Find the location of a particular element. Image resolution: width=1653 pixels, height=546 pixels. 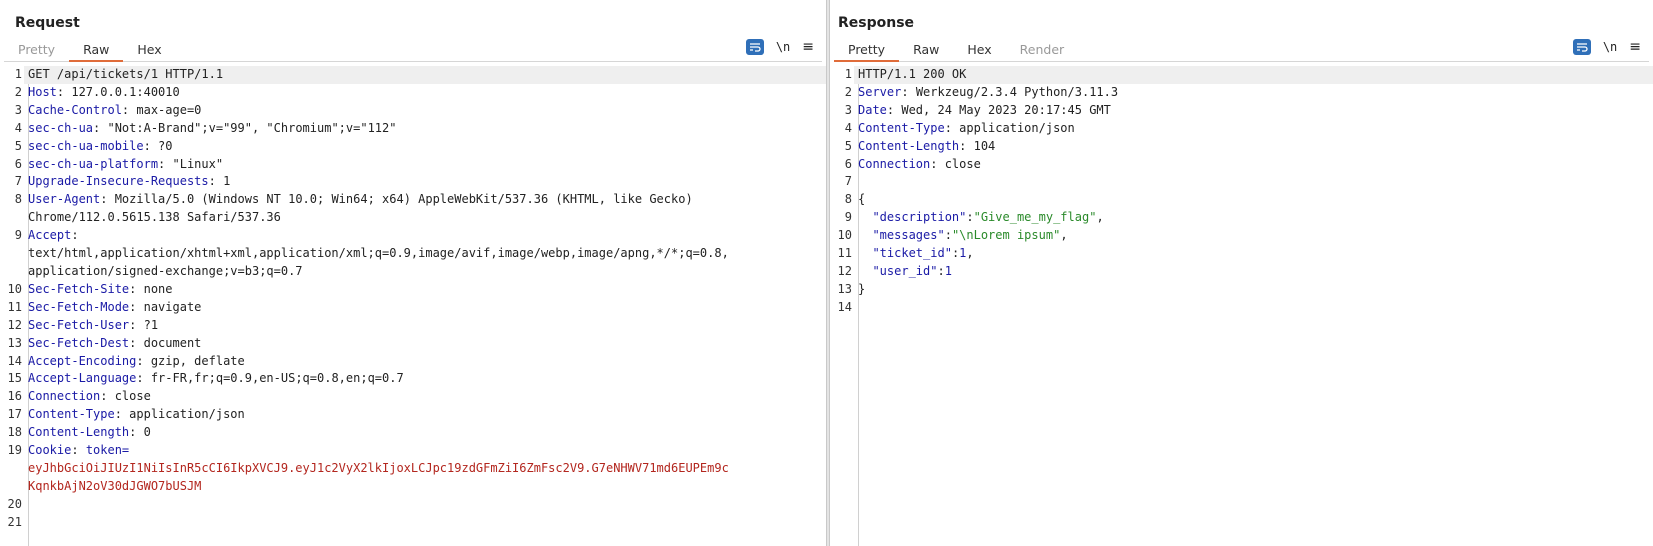

line-number: 5 is located at coordinates (18, 145).